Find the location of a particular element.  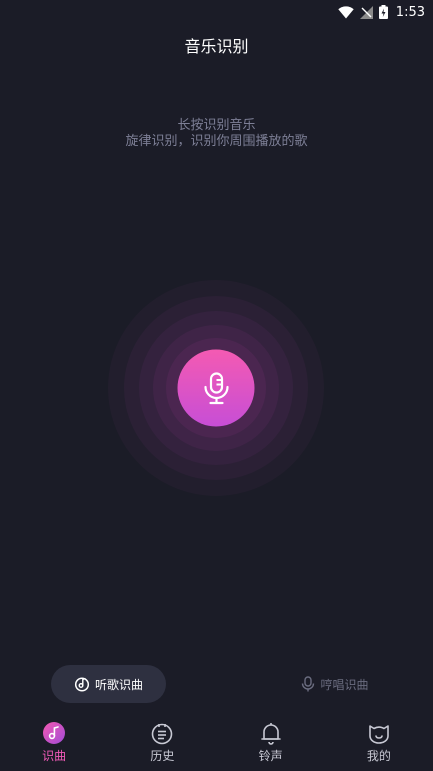

listen-mode-button: 听歌识曲 is located at coordinates (108, 684).